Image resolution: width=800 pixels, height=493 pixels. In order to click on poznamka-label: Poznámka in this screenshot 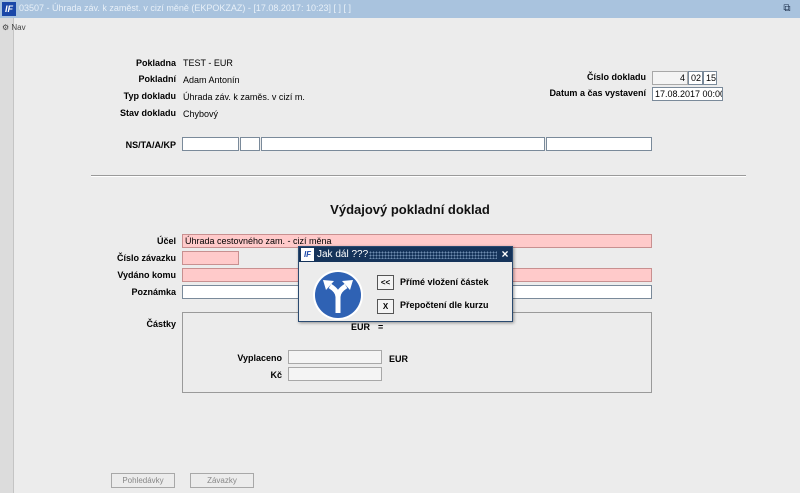, I will do `click(153, 292)`.